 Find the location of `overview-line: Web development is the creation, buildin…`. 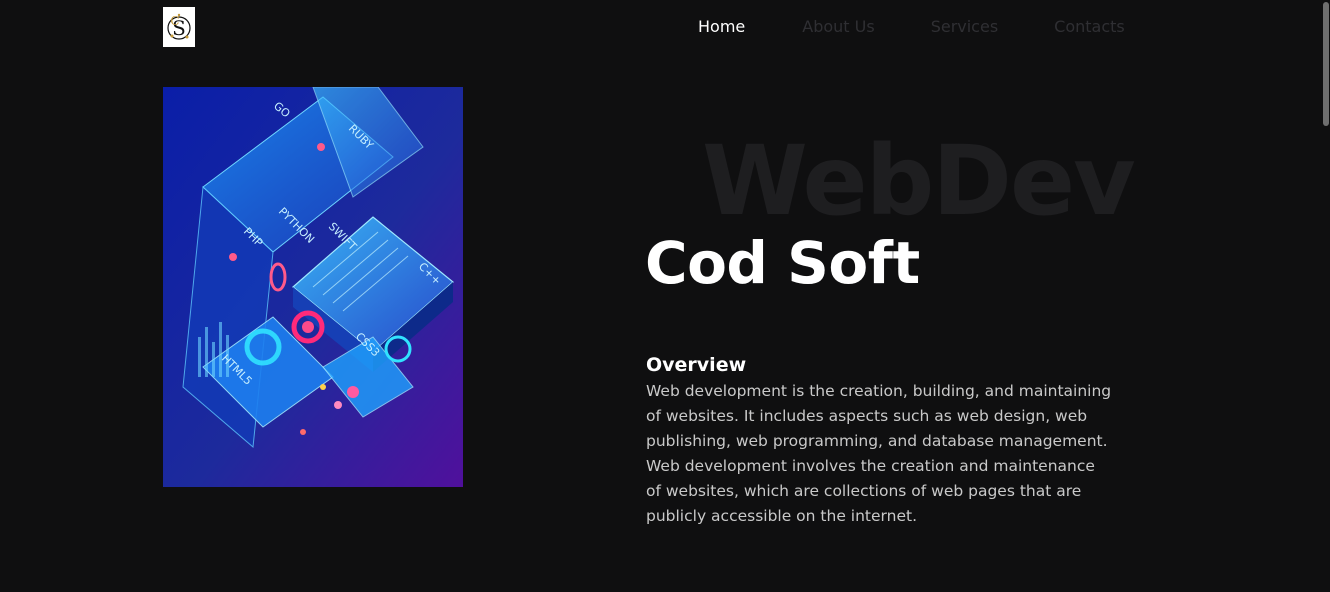

overview-line: Web development is the creation, buildin… is located at coordinates (879, 391).